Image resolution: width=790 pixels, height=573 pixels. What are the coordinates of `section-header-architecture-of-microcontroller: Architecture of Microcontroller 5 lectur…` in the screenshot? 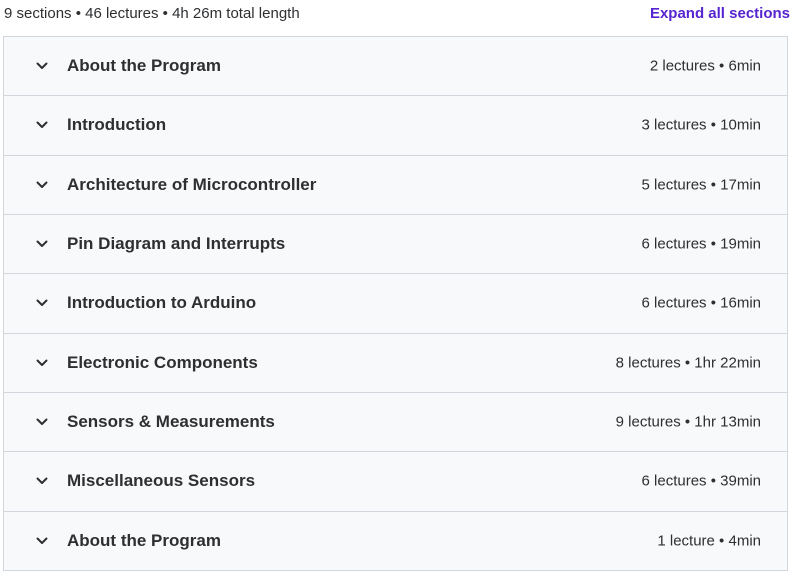 It's located at (395, 185).